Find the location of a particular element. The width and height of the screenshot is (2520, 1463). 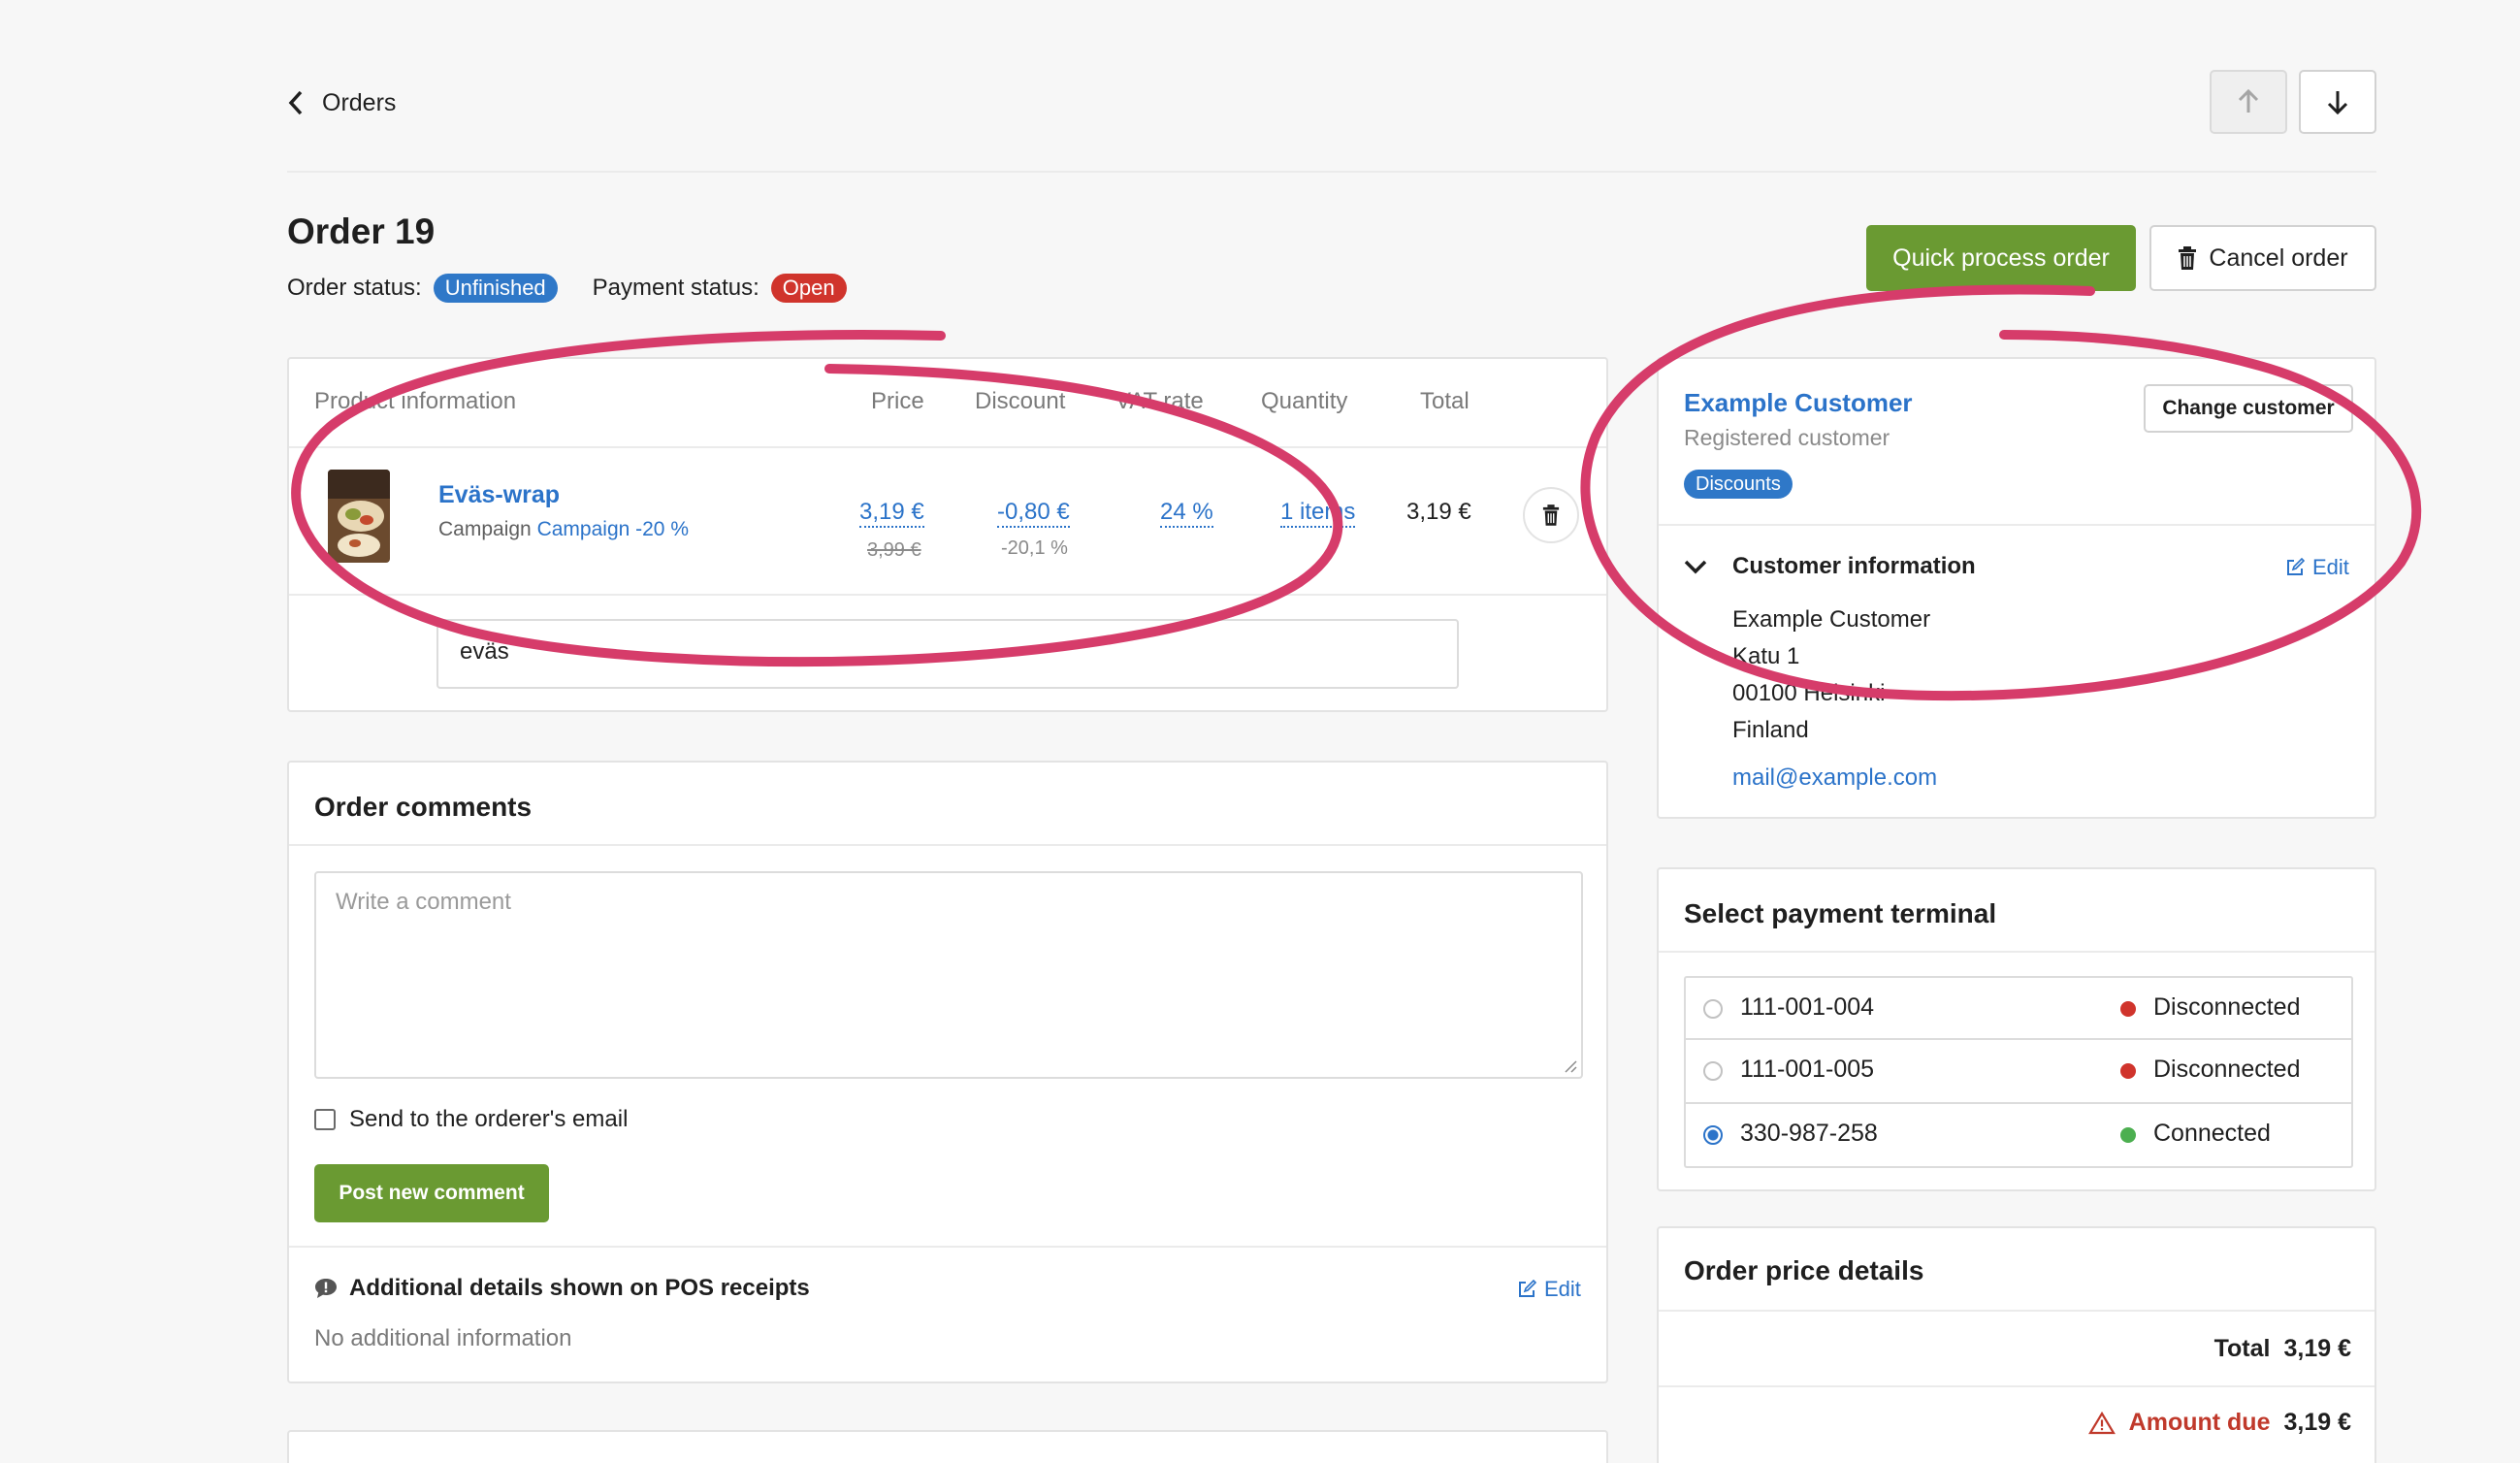

price-divider is located at coordinates (2017, 1311).